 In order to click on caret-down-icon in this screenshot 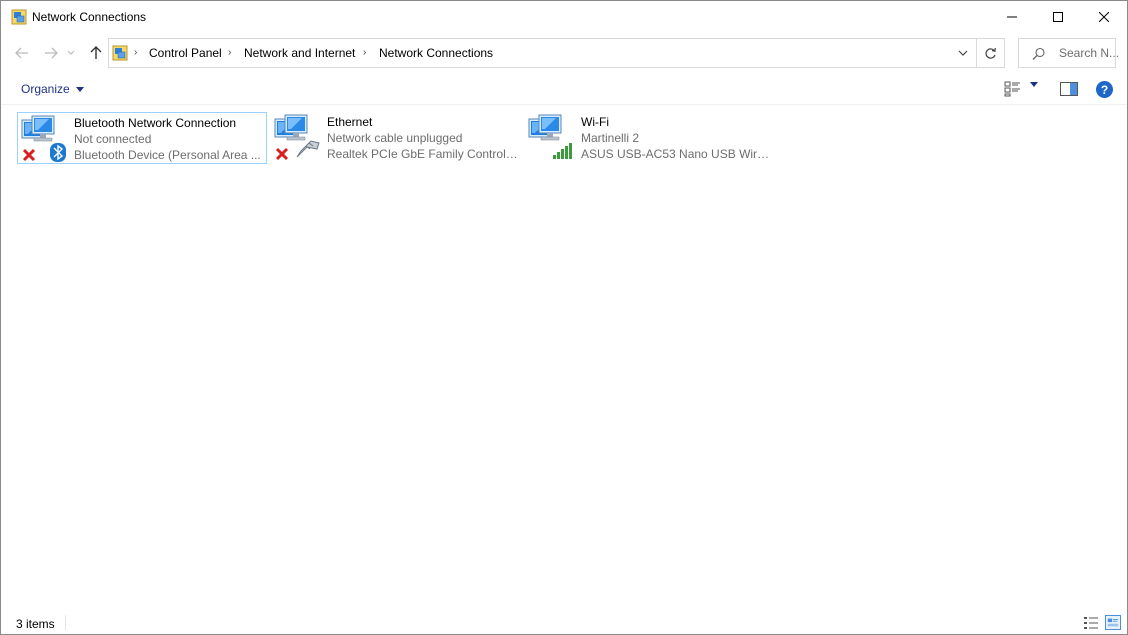, I will do `click(79, 89)`.